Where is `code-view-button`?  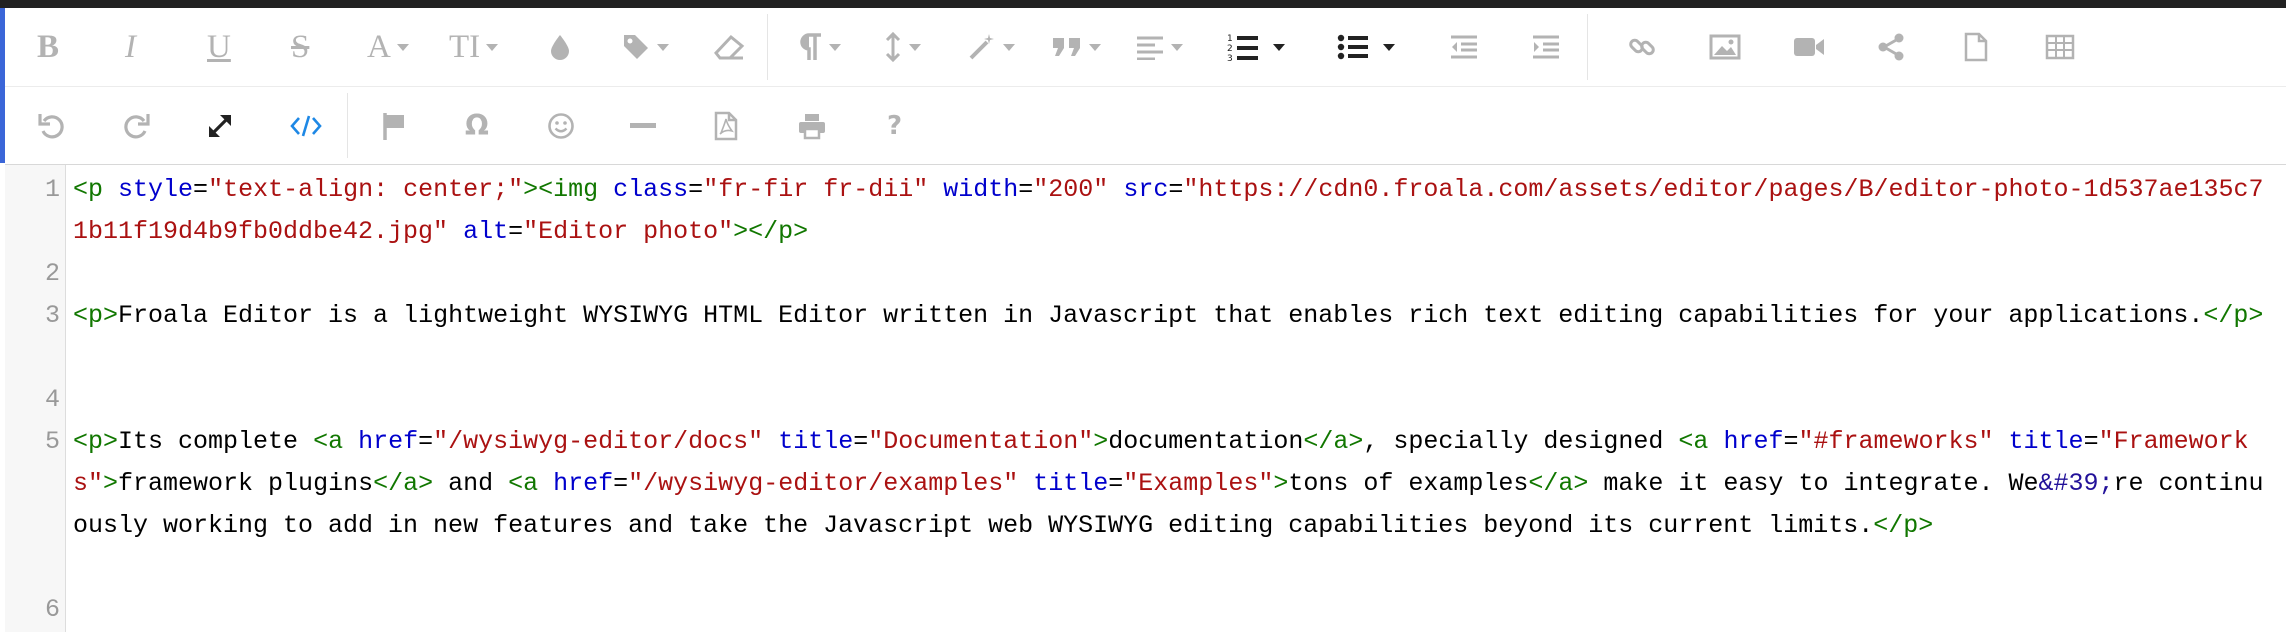
code-view-button is located at coordinates (306, 126).